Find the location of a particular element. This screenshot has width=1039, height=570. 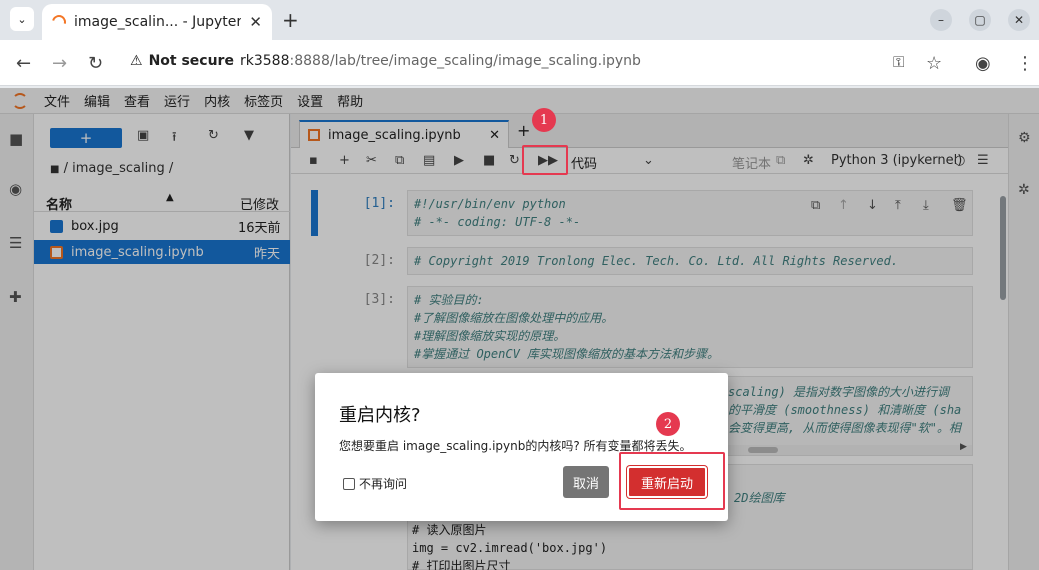

url-host: rk3588 is located at coordinates (265, 61).